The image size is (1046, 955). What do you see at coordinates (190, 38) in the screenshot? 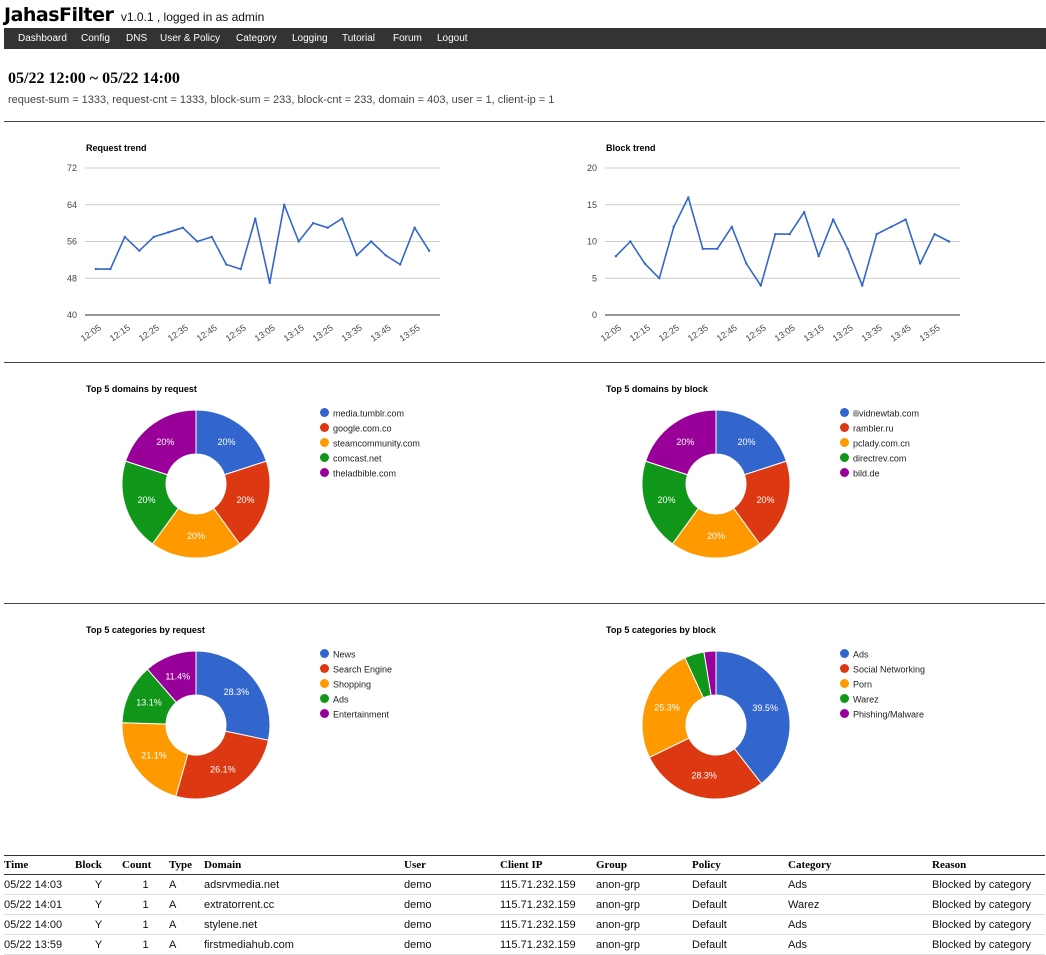
I see `nav-user-policy: User & Policy` at bounding box center [190, 38].